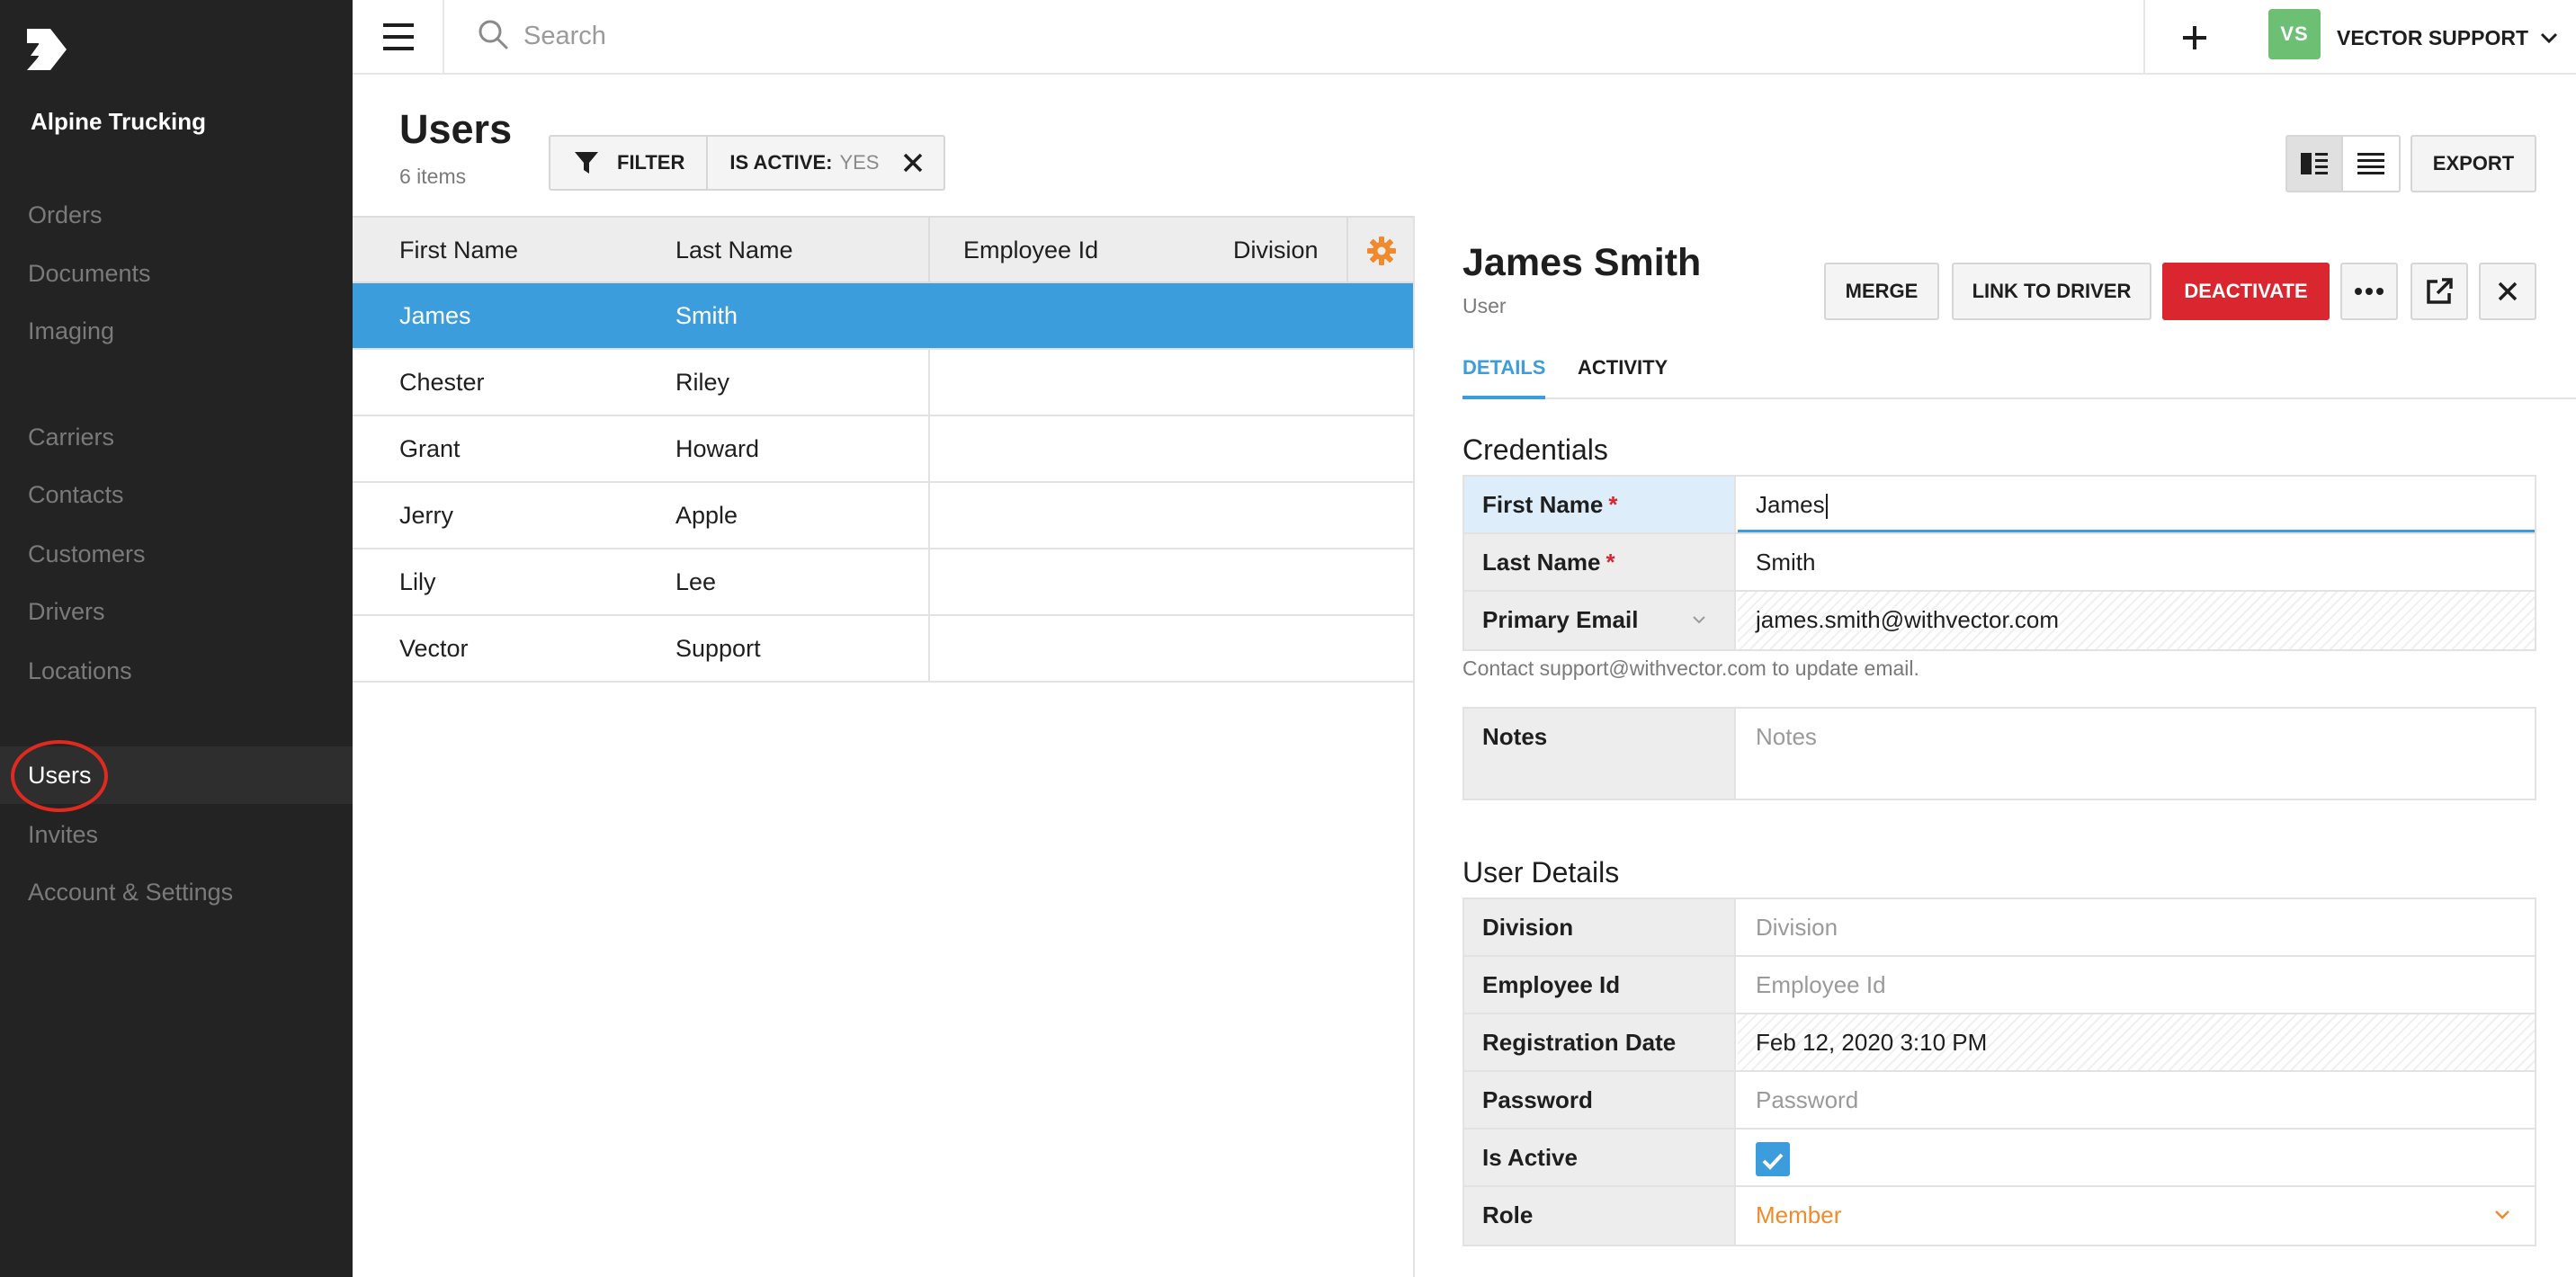  What do you see at coordinates (1773, 1161) in the screenshot?
I see `checkmark-icon` at bounding box center [1773, 1161].